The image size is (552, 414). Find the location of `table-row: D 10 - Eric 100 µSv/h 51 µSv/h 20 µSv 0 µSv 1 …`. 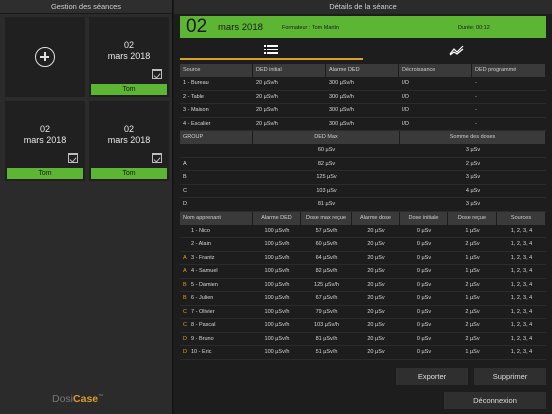

table-row: D 10 - Eric 100 µSv/h 51 µSv/h 20 µSv 0 µSv 1 … is located at coordinates (363, 353).